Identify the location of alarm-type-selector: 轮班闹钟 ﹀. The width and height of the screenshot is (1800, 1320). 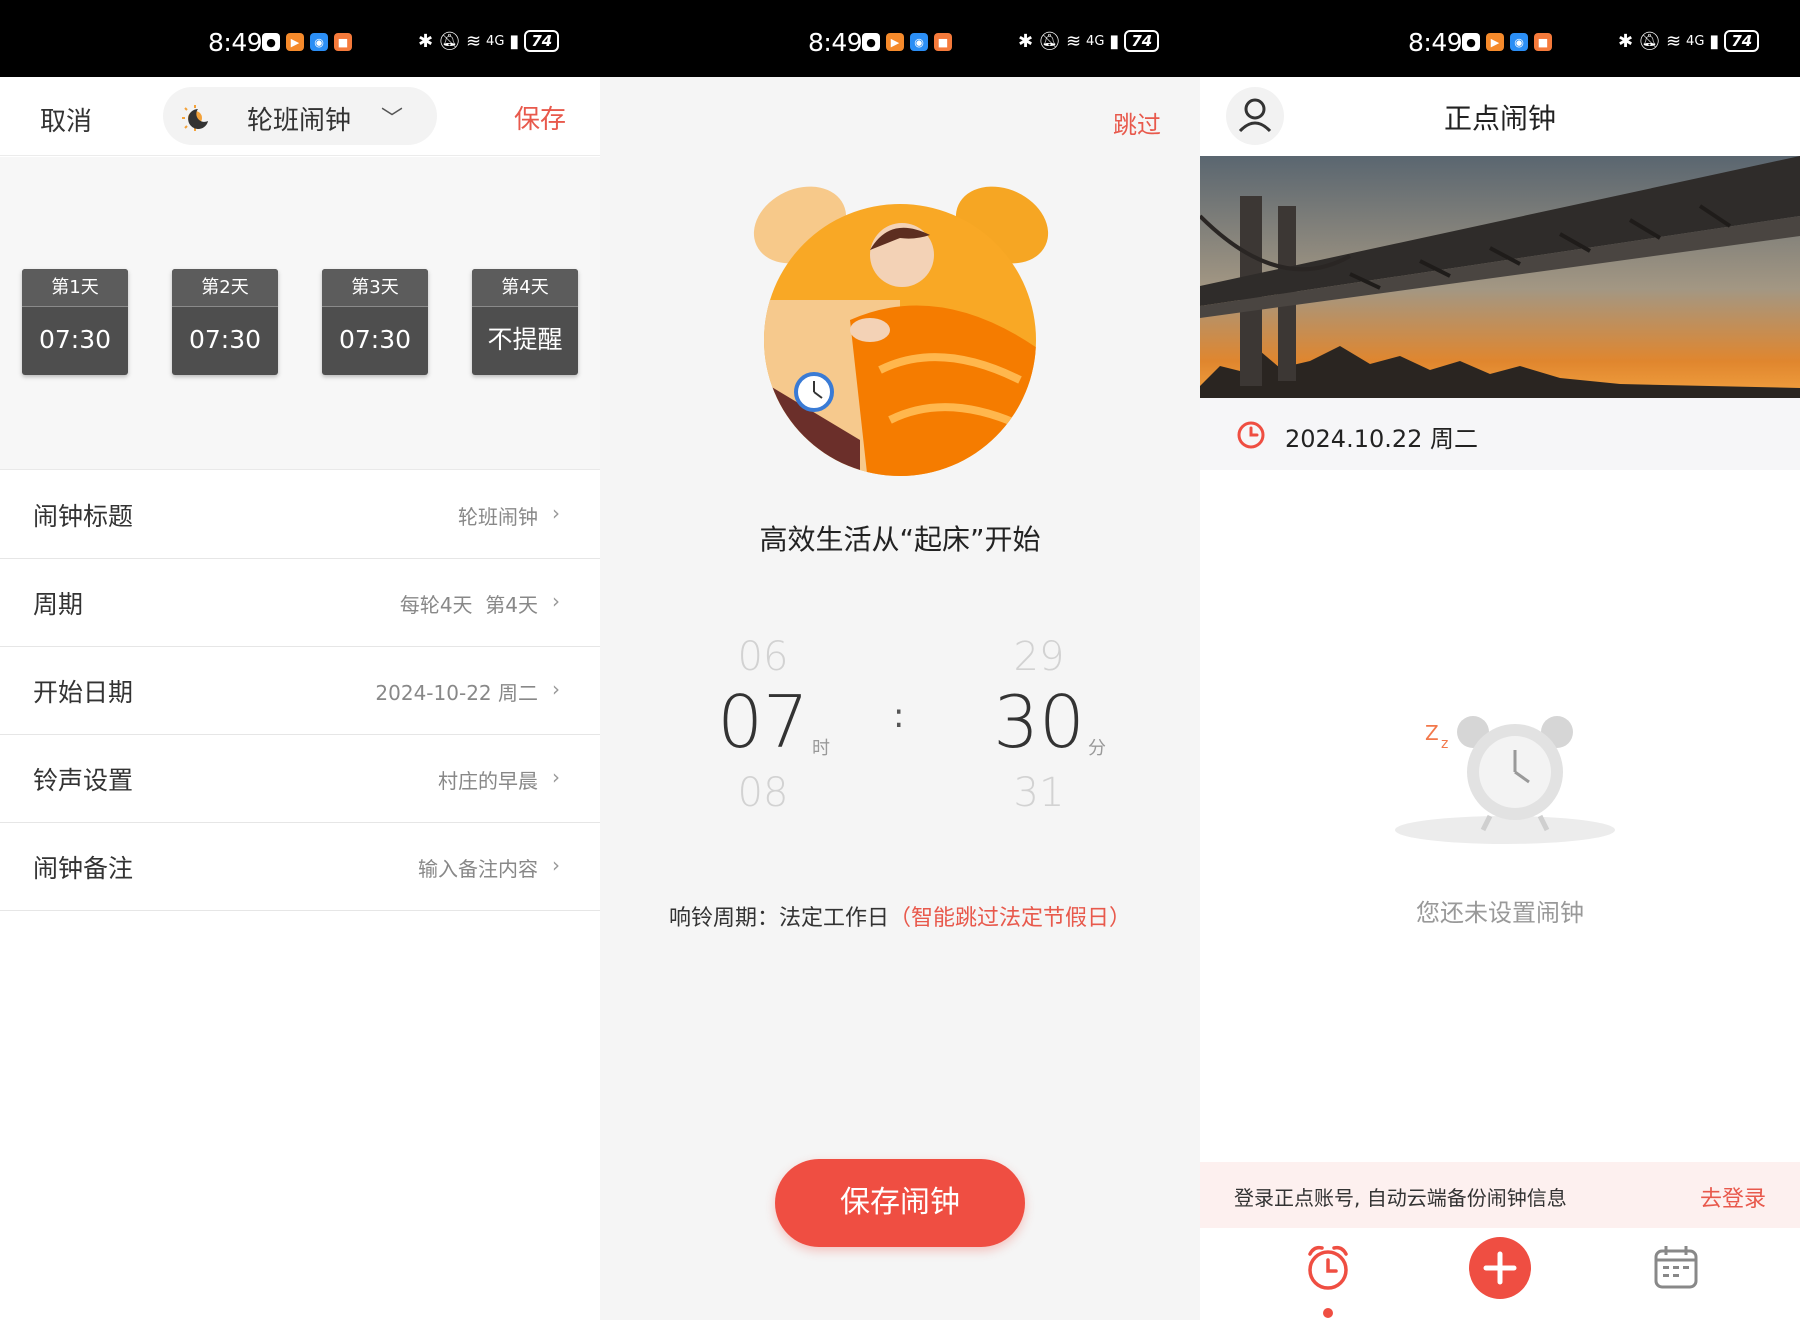
(300, 116).